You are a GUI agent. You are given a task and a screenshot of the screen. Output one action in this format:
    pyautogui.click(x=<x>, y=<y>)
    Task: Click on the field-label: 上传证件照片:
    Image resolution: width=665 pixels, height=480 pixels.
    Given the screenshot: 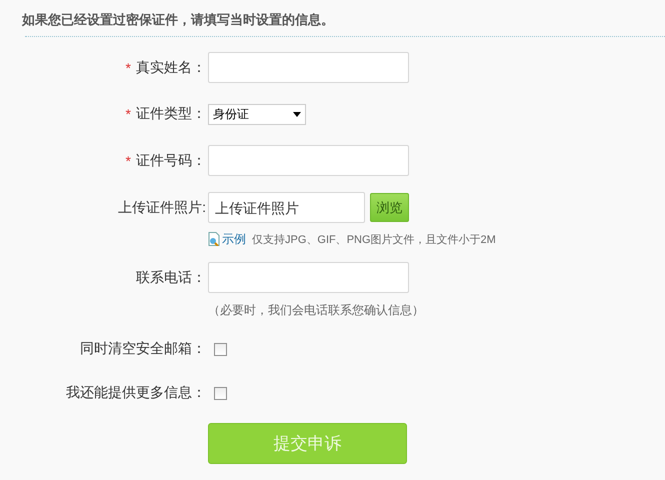 What is the action you would take?
    pyautogui.click(x=162, y=207)
    